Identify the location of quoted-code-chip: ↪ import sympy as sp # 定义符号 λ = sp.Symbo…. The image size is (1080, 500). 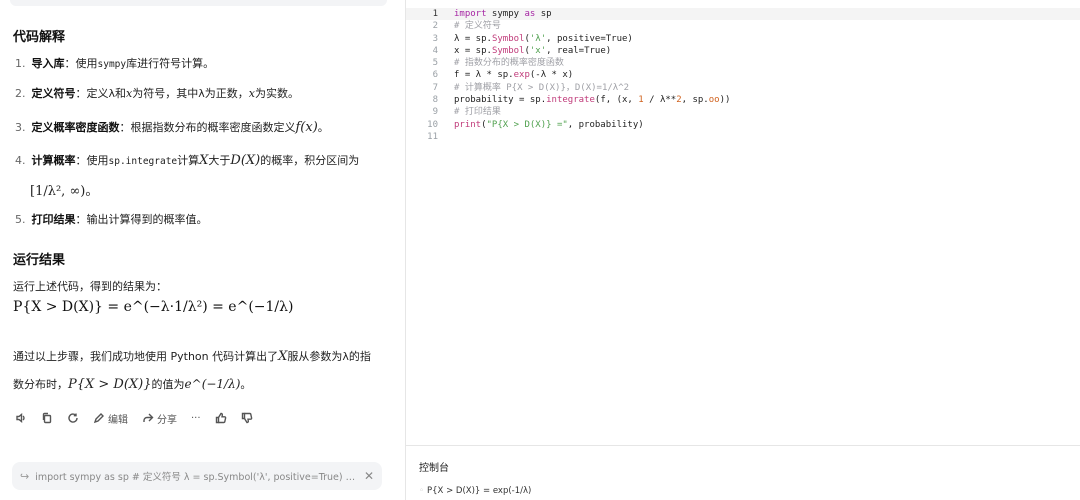
(197, 476).